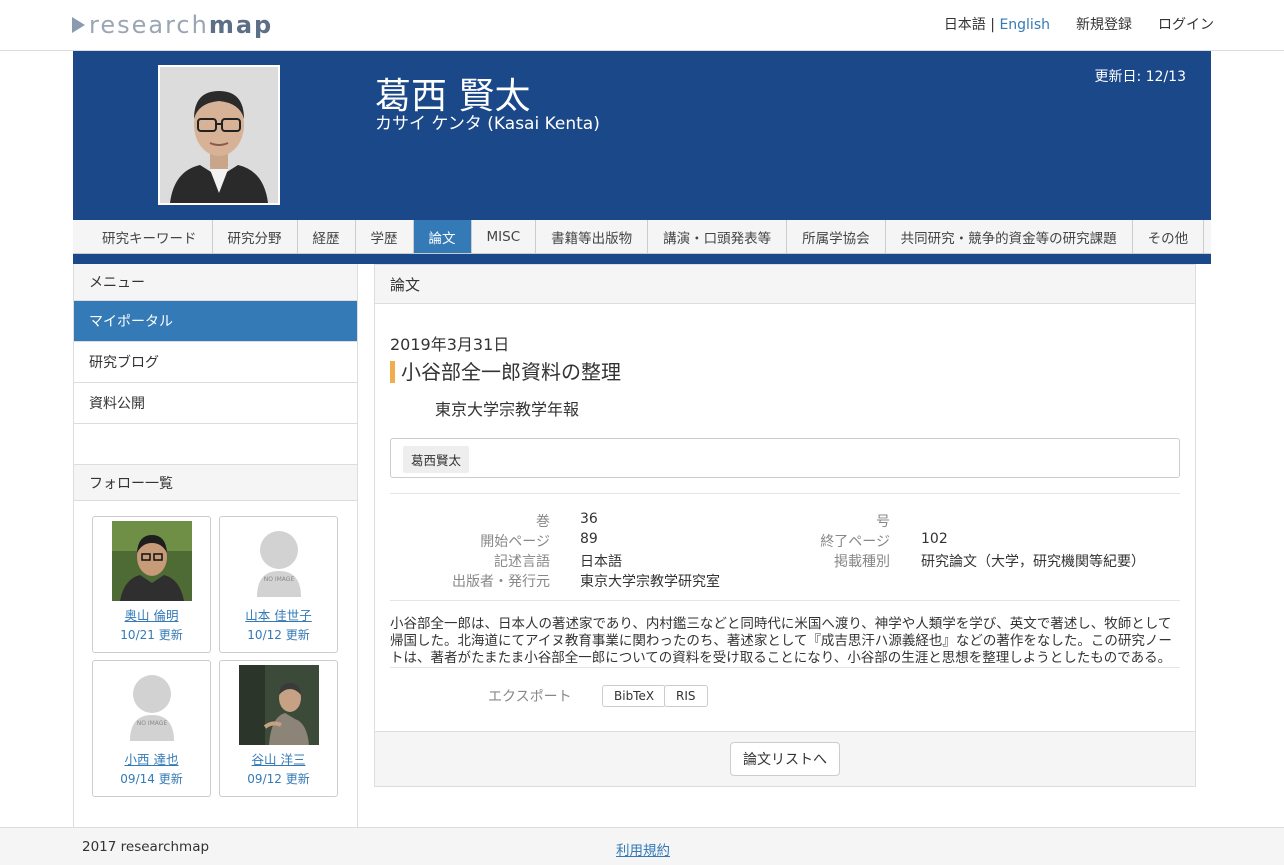 This screenshot has height=865, width=1284. I want to click on publication-type-label: 掲載種別, so click(862, 562).